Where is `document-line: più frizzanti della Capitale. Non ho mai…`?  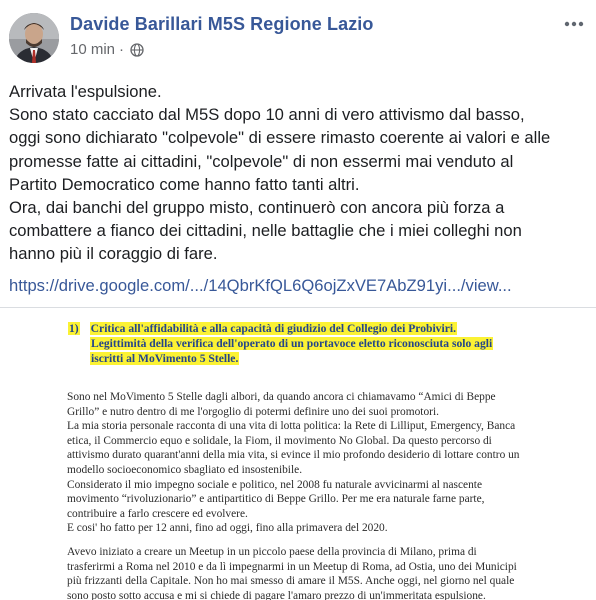 document-line: più frizzanti della Capitale. Non ho mai… is located at coordinates (291, 581).